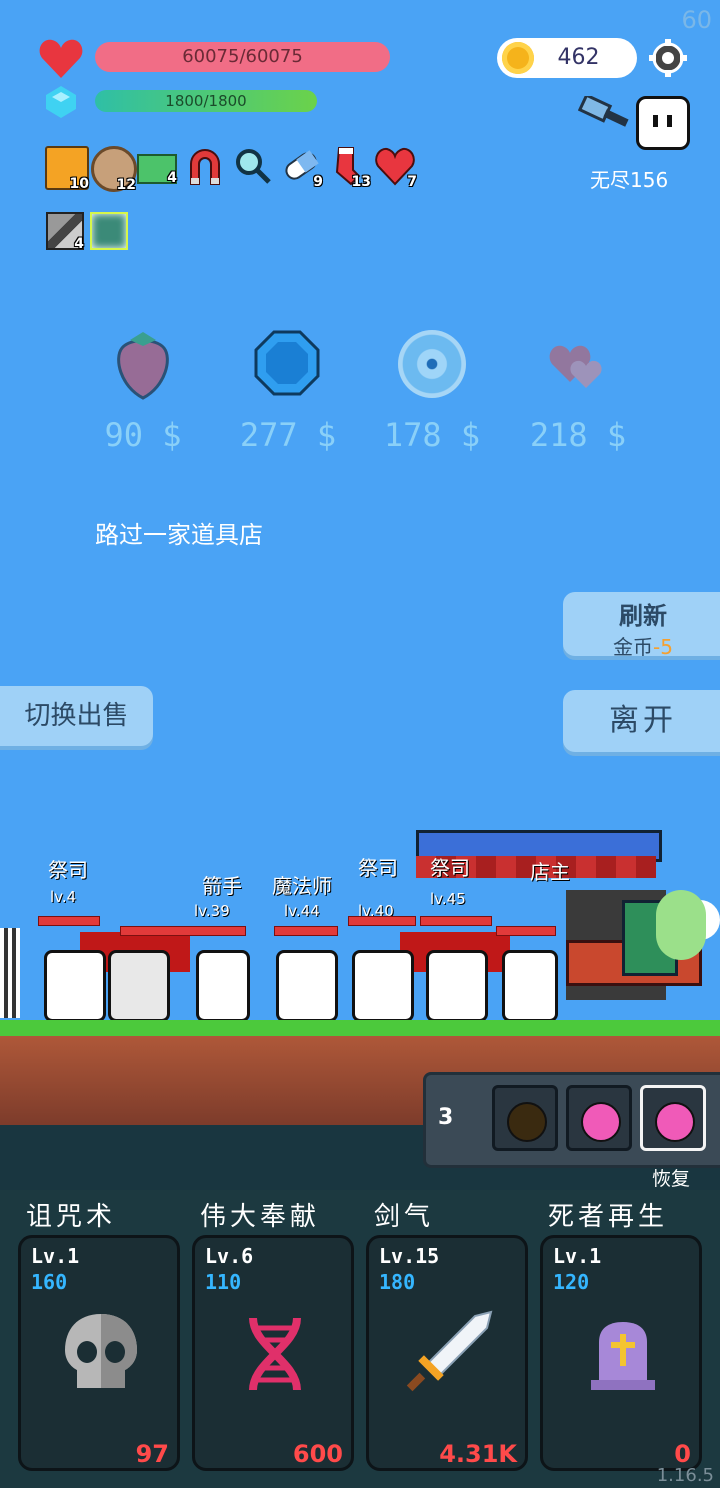  Describe the element at coordinates (432, 435) in the screenshot. I see `shop-price: 178 $` at that location.